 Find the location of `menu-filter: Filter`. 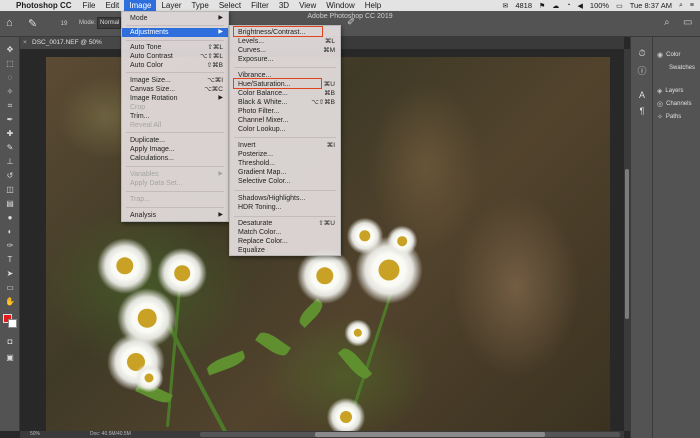

menu-filter: Filter is located at coordinates (260, 5).